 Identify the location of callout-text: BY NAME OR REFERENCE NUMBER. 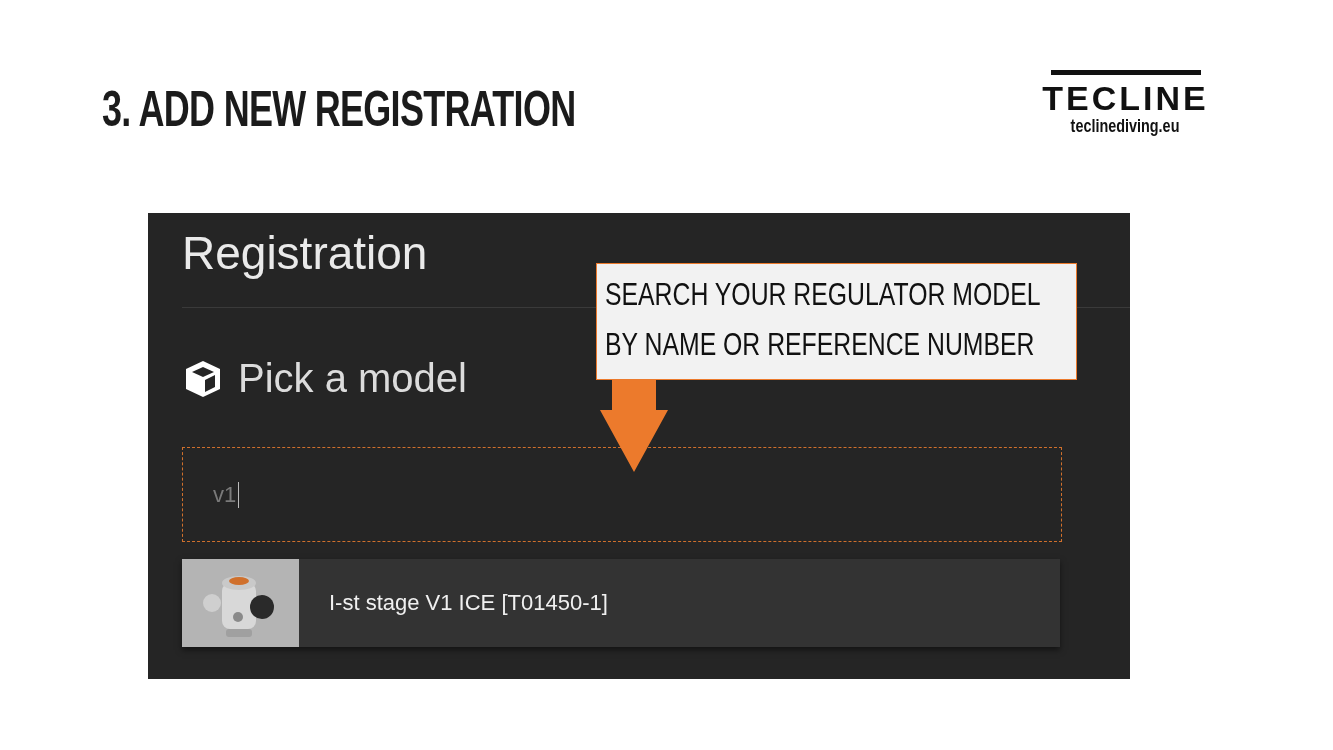
(820, 345).